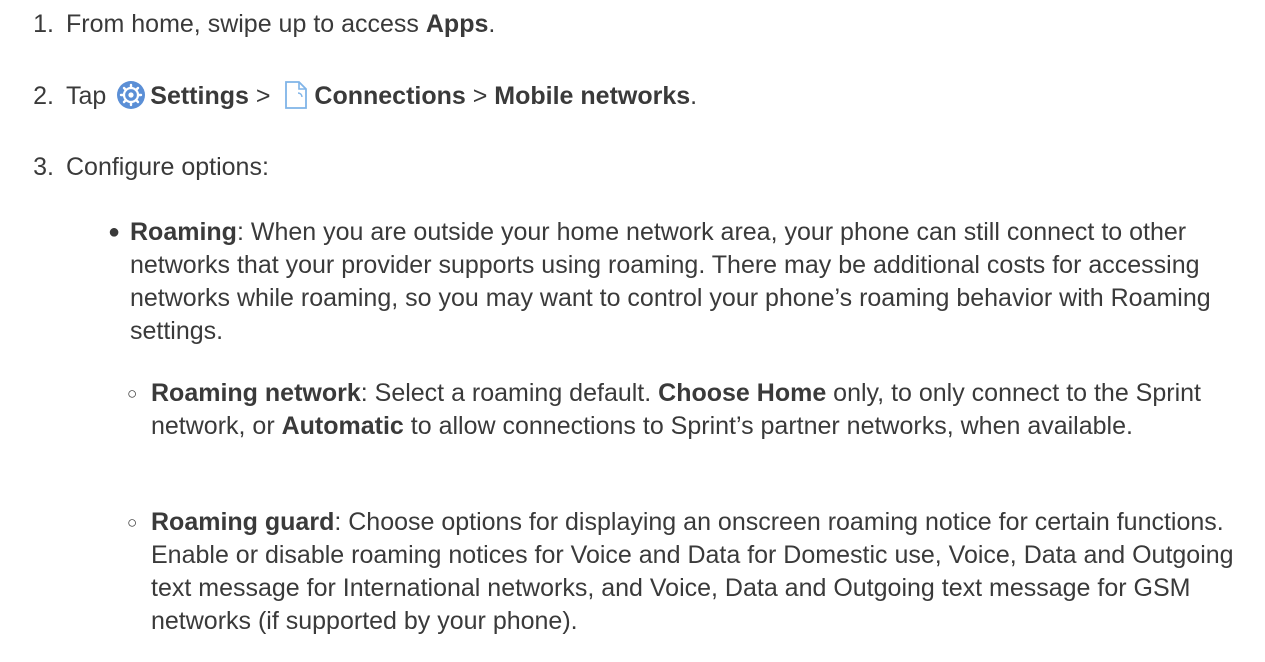  What do you see at coordinates (247, 24) in the screenshot?
I see `step-1: 1. From home, swipe up to access Apps.` at bounding box center [247, 24].